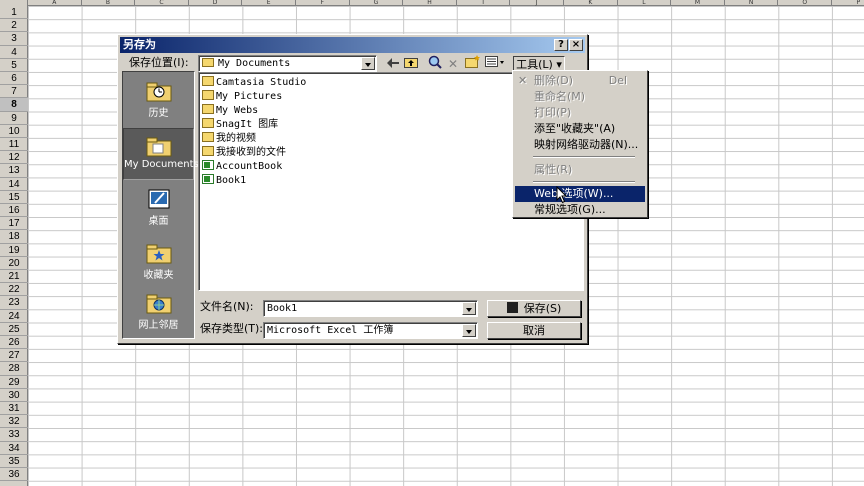 The width and height of the screenshot is (864, 486). What do you see at coordinates (534, 330) in the screenshot?
I see `cancel-button: 取消` at bounding box center [534, 330].